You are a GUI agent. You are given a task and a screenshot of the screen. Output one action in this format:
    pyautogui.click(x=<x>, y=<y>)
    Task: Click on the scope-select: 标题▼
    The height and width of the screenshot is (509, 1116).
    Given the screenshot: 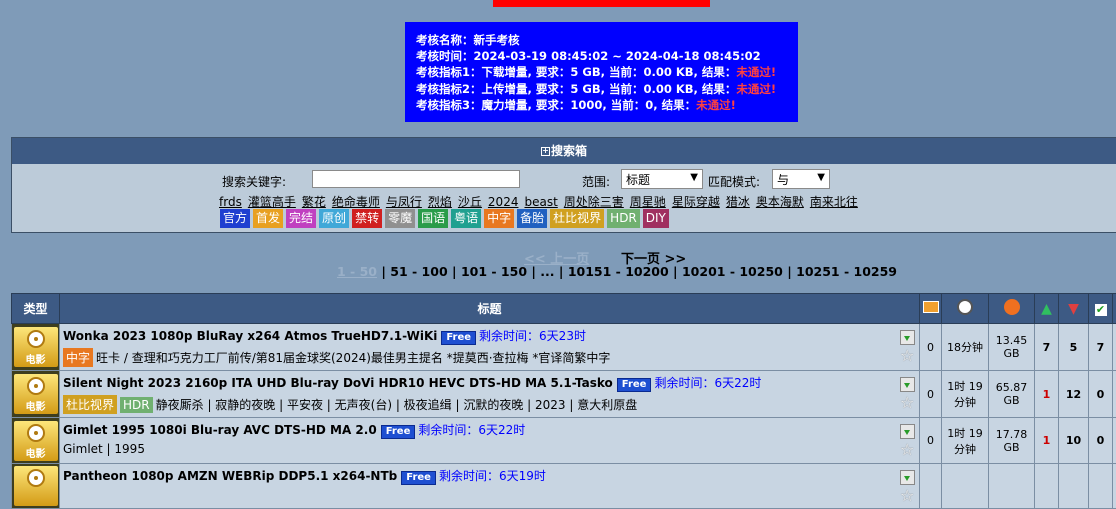 What is the action you would take?
    pyautogui.click(x=662, y=179)
    